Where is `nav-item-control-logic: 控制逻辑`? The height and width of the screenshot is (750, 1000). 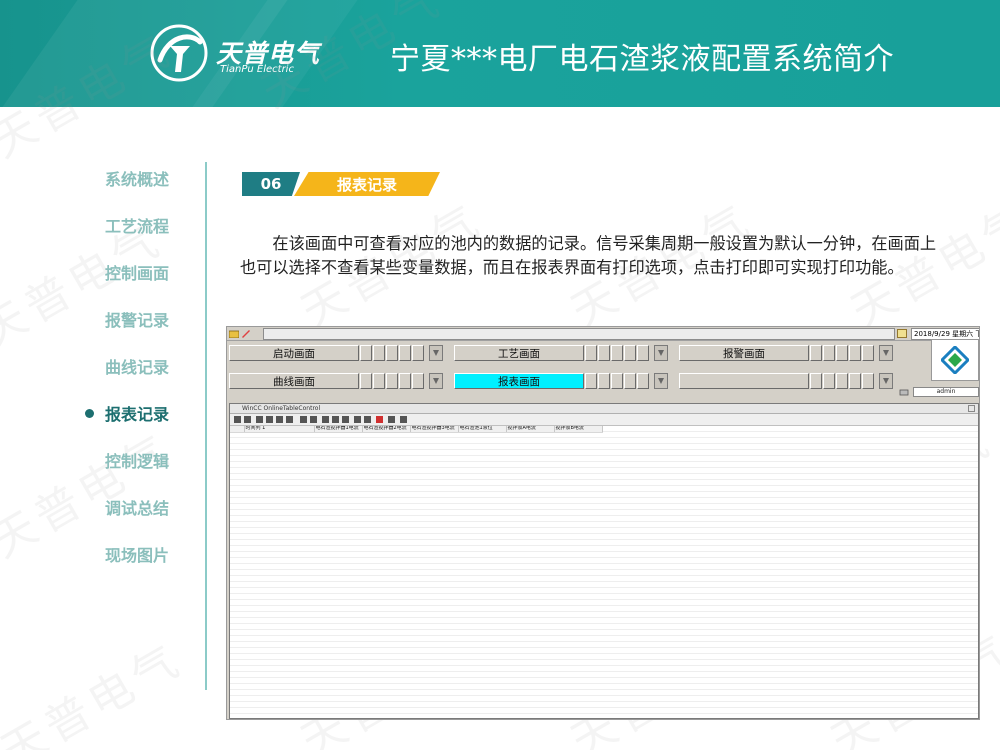
nav-item-control-logic: 控制逻辑 is located at coordinates (130, 460).